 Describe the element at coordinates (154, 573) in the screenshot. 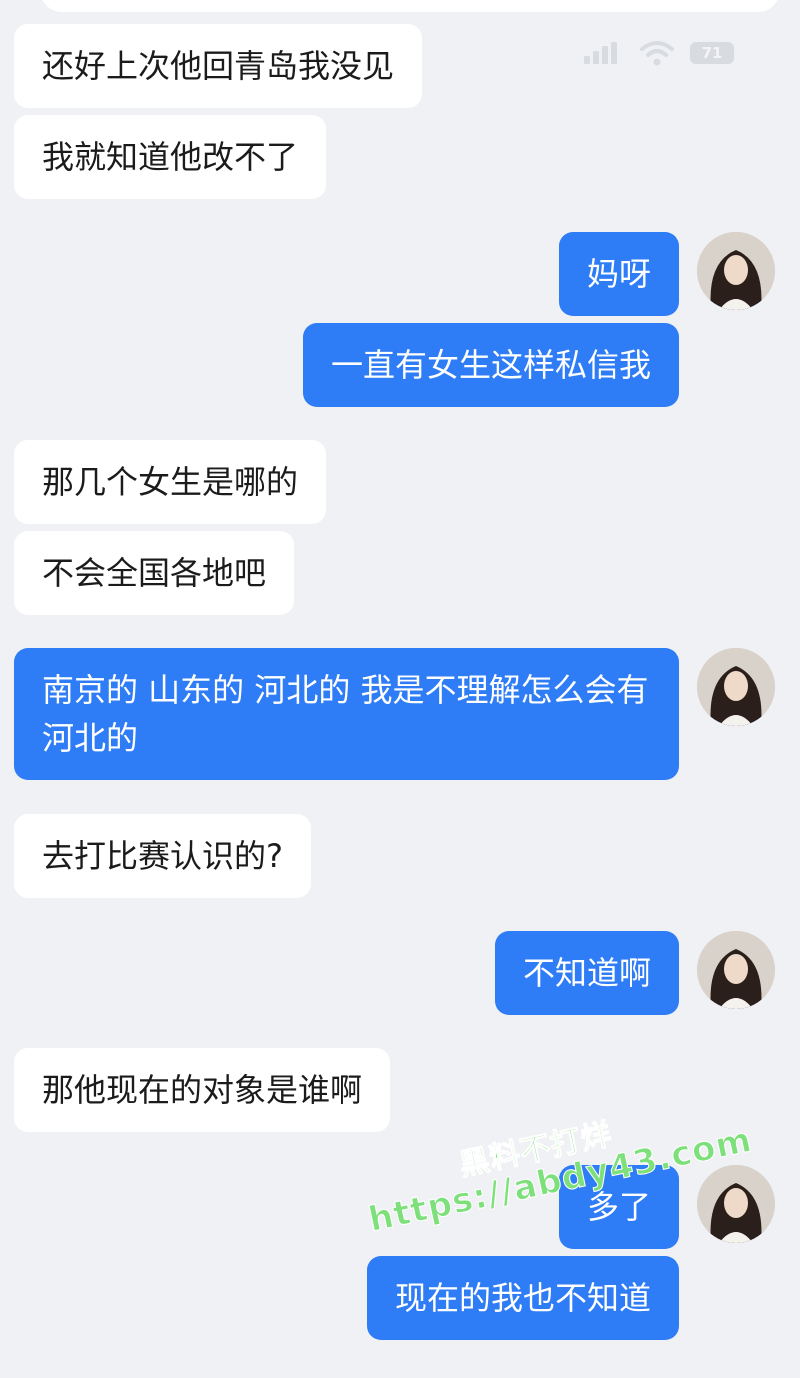

I see `message-bubble-incoming: 不会全国各地吧` at that location.